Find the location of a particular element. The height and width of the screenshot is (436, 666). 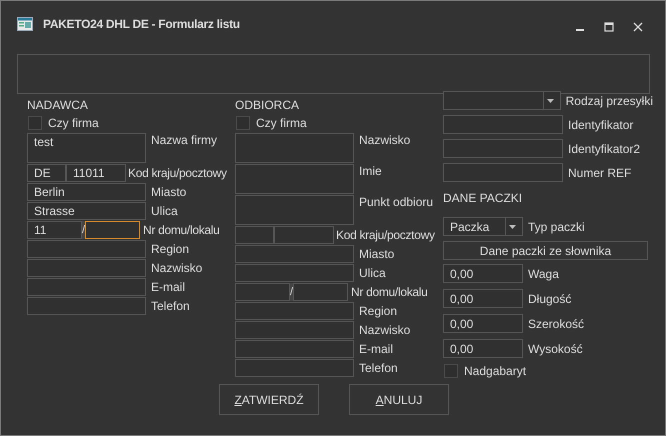

input-field: Berlin is located at coordinates (86, 192).